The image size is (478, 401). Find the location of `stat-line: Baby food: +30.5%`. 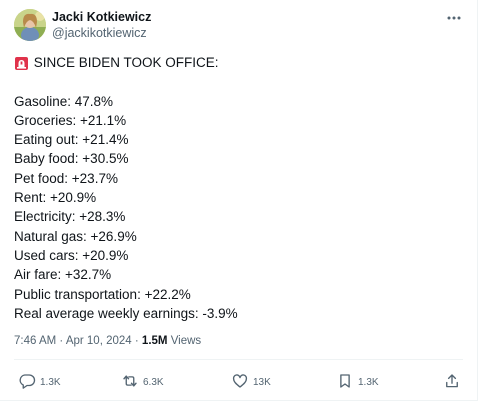

stat-line: Baby food: +30.5% is located at coordinates (71, 159).